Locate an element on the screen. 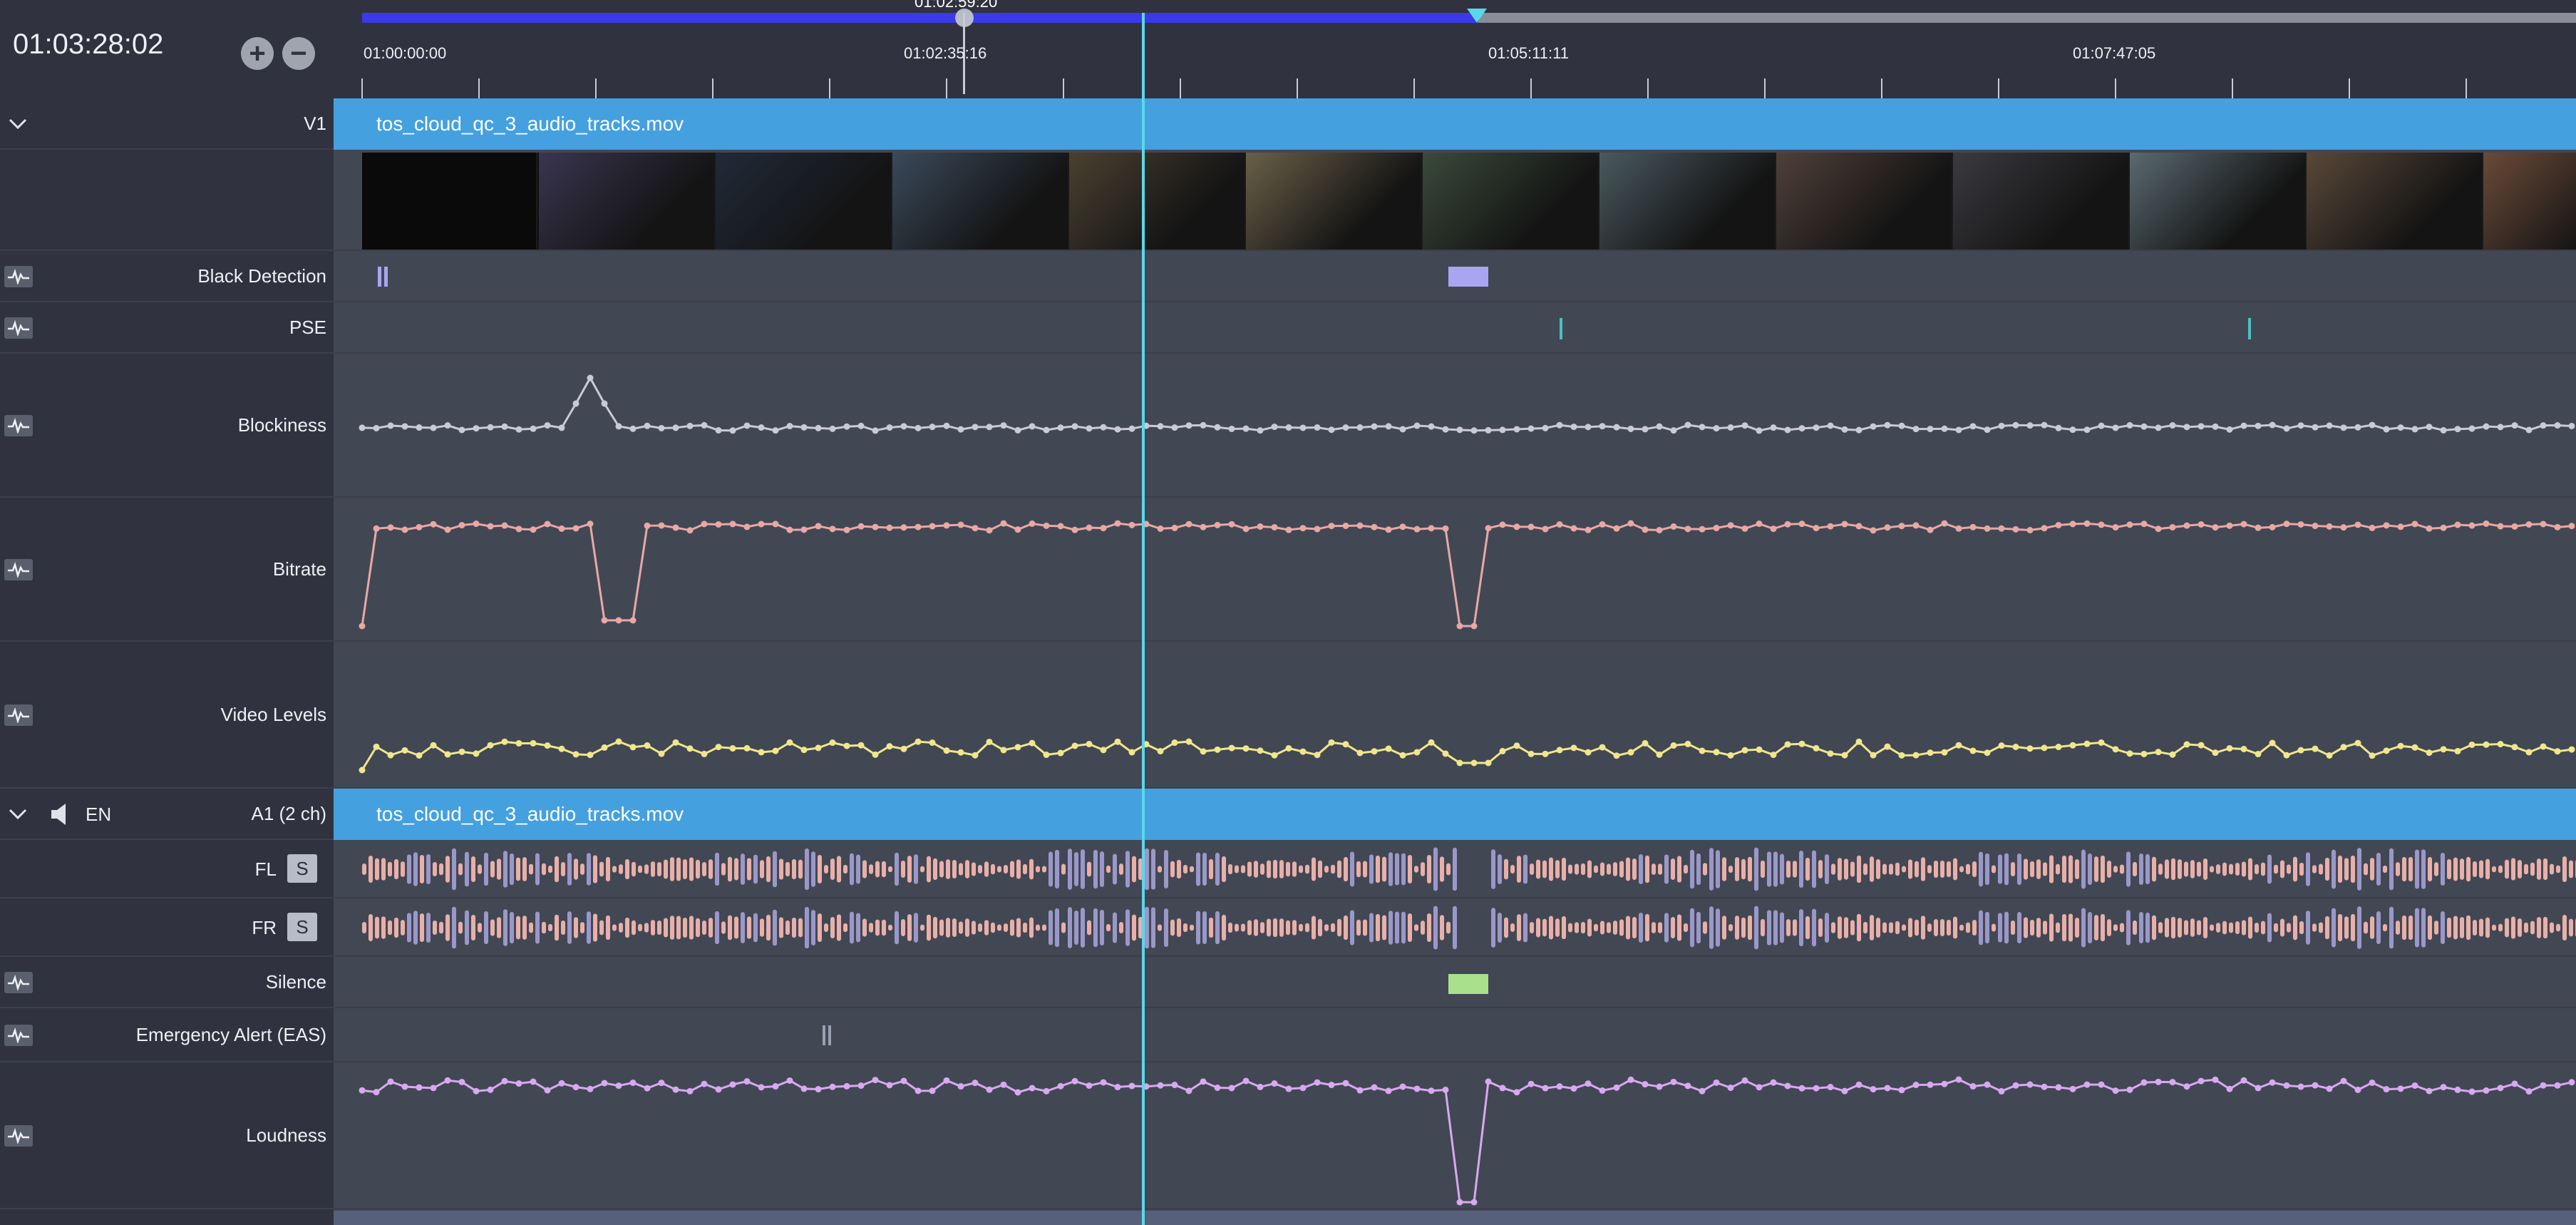  playhead-line is located at coordinates (1143, 619).